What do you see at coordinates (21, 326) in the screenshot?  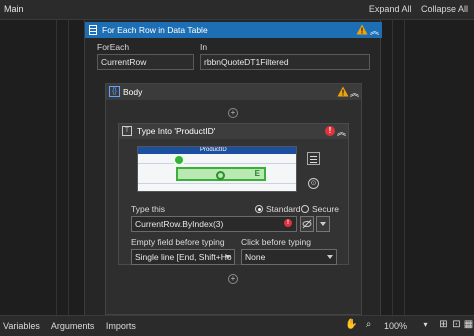 I see `variables-tab: Variables` at bounding box center [21, 326].